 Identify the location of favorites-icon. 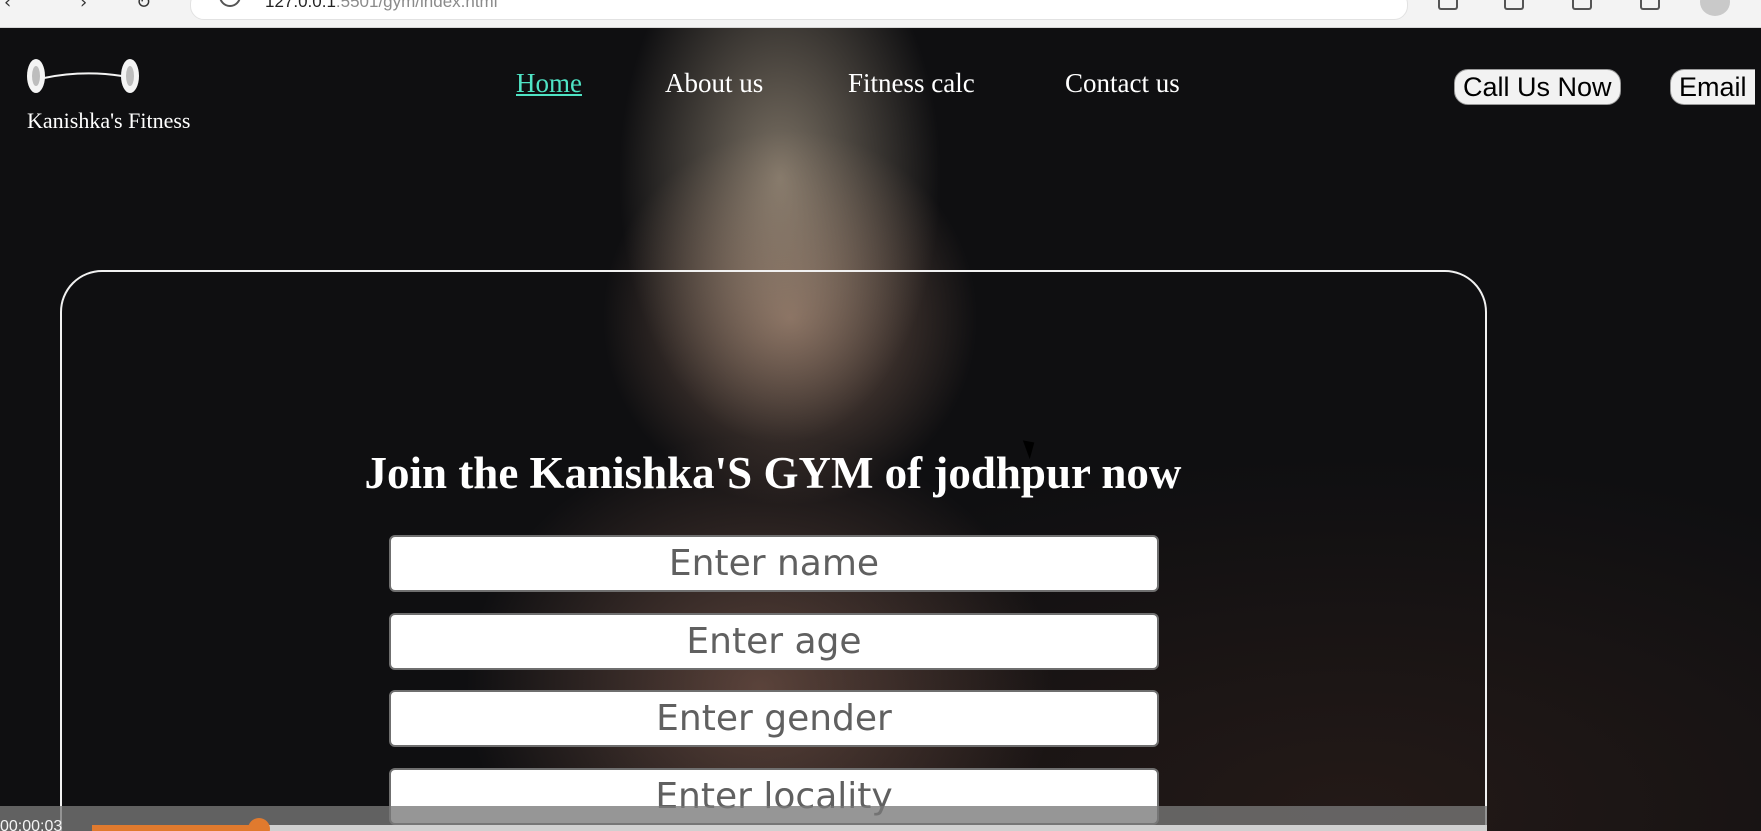
(1514, 5).